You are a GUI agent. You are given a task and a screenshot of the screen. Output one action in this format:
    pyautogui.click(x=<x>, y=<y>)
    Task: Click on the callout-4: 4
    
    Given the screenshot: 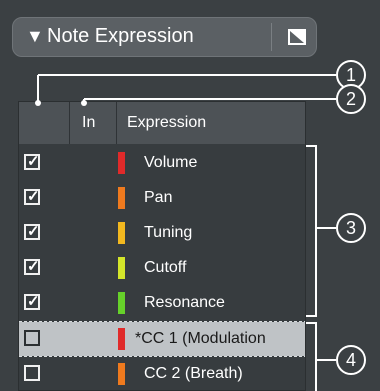 What is the action you would take?
    pyautogui.click(x=351, y=360)
    